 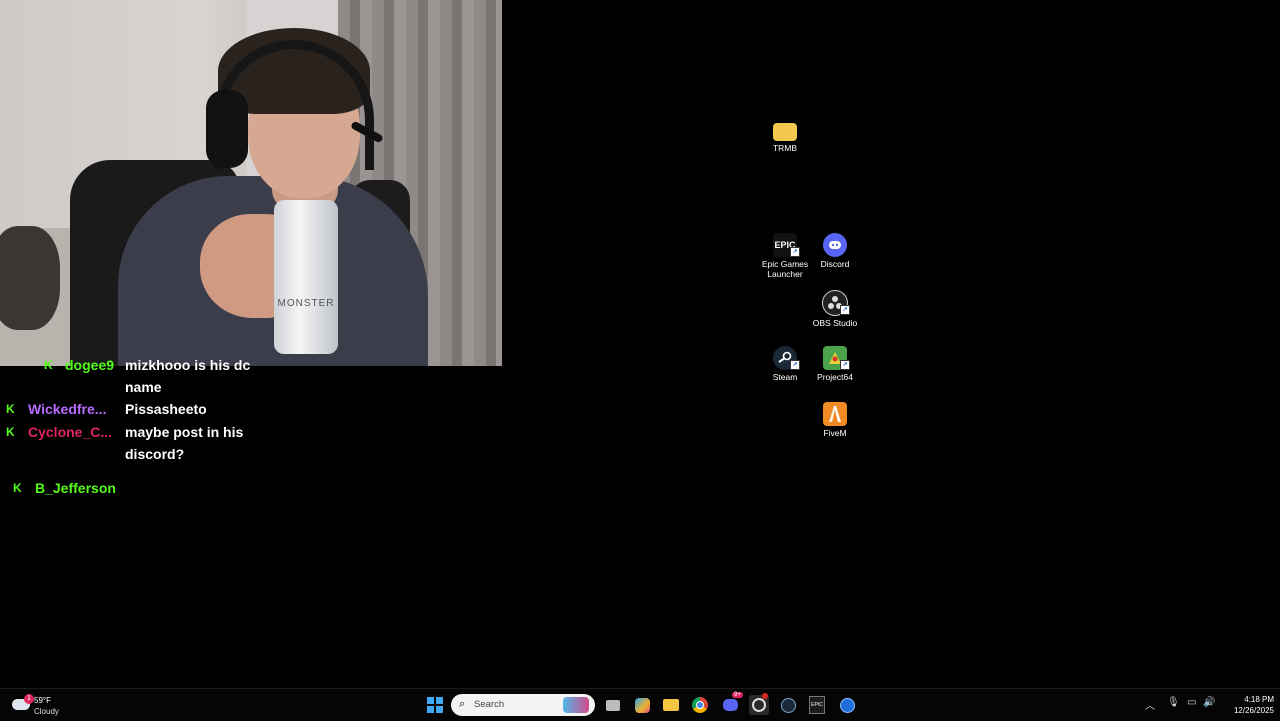 I want to click on project64-icon: ↗, so click(x=836, y=358).